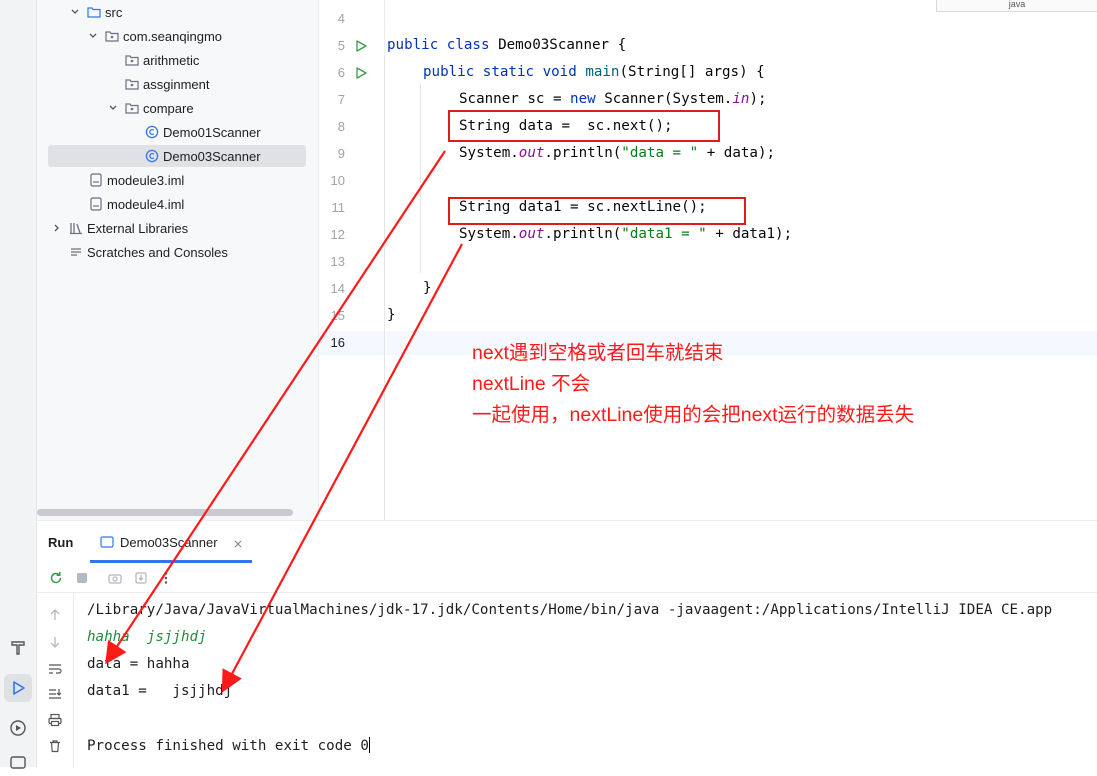  Describe the element at coordinates (171, 561) in the screenshot. I see `active-tab-indicator` at that location.